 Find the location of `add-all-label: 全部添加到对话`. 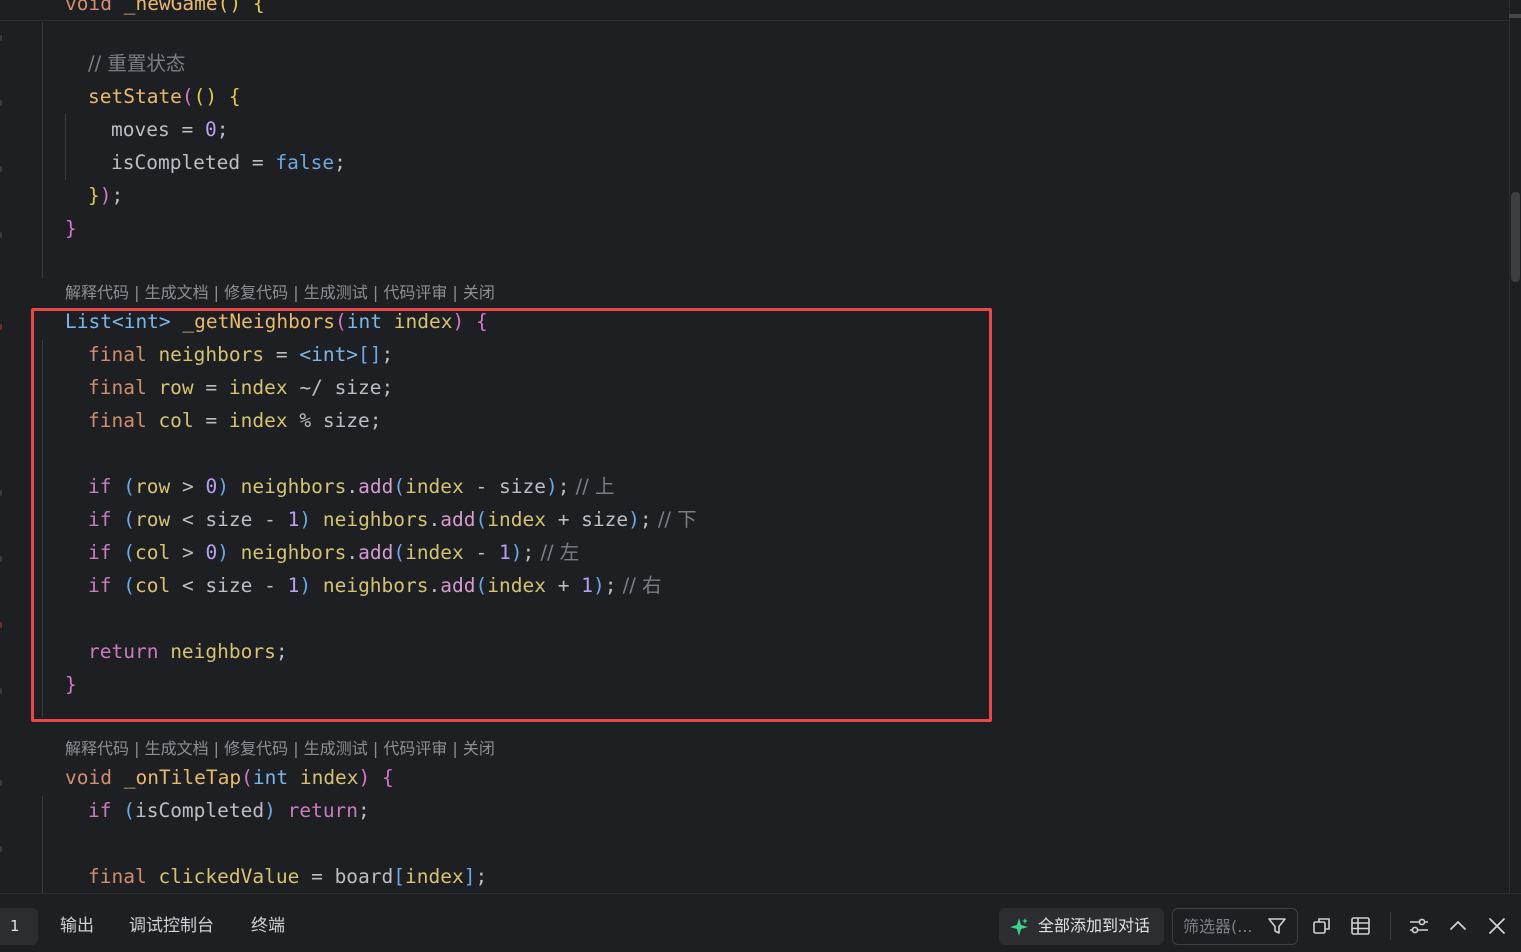

add-all-label: 全部添加到对话 is located at coordinates (1094, 925).